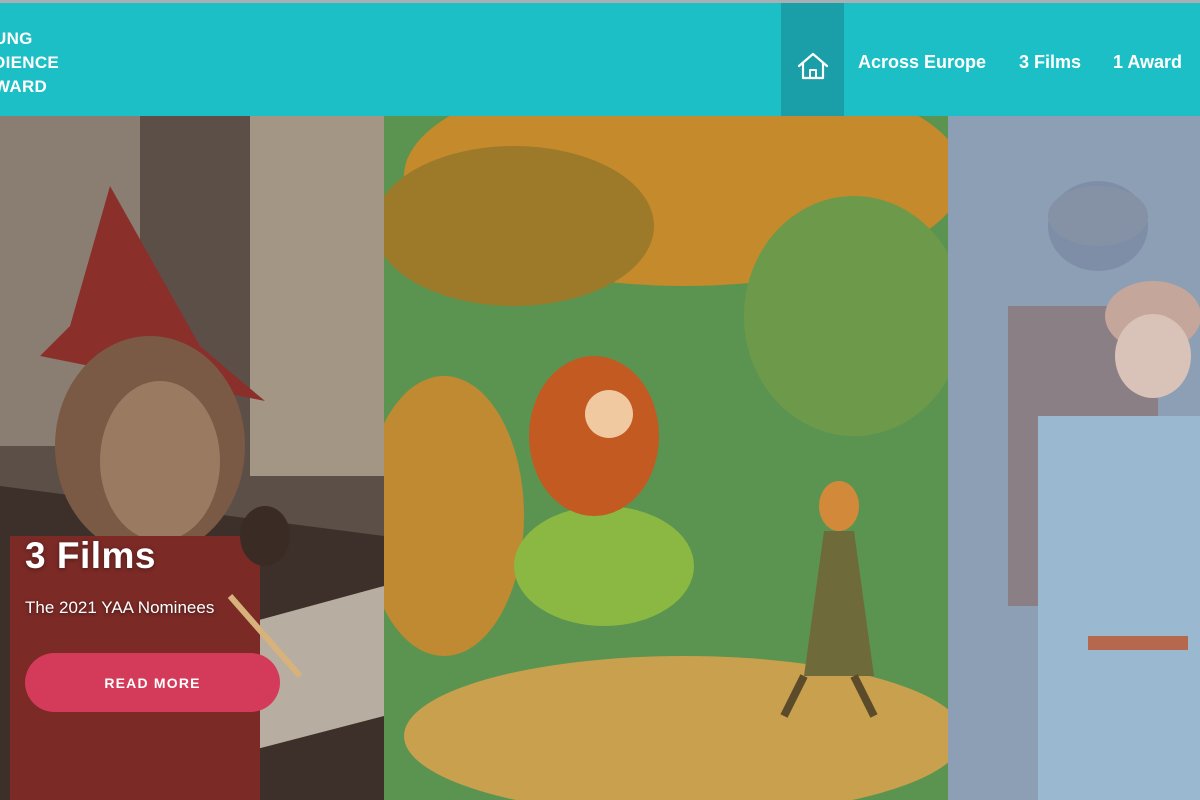  What do you see at coordinates (1050, 62) in the screenshot?
I see `nav-3-films: 3 Films` at bounding box center [1050, 62].